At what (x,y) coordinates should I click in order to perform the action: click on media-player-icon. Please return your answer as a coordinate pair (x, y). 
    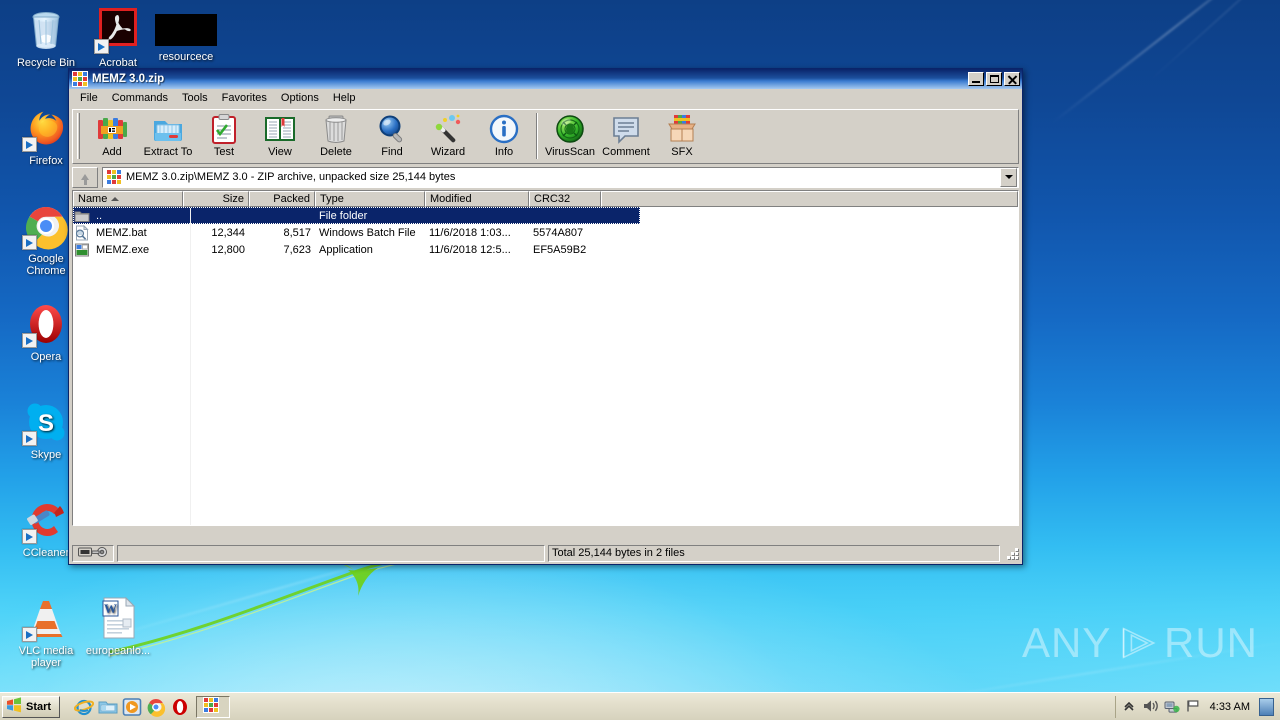
    Looking at the image, I should click on (132, 707).